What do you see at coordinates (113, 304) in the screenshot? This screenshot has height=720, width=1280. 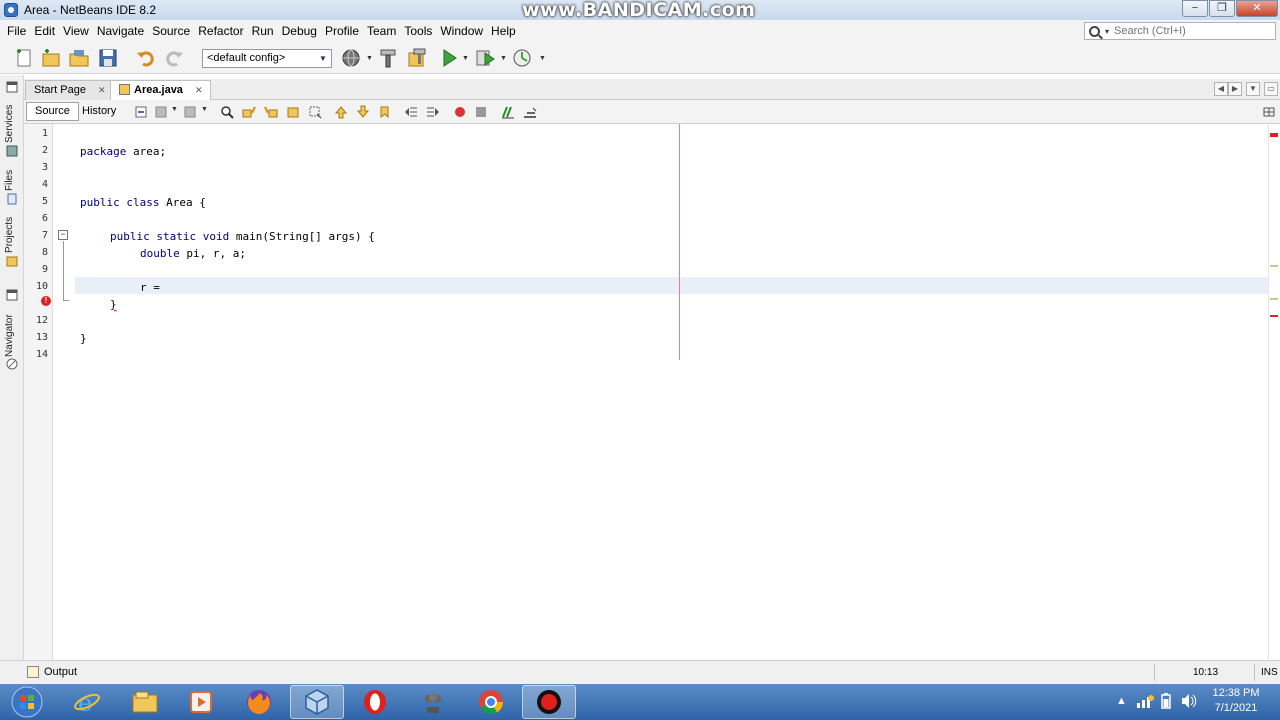 I see `code-line-11: }` at bounding box center [113, 304].